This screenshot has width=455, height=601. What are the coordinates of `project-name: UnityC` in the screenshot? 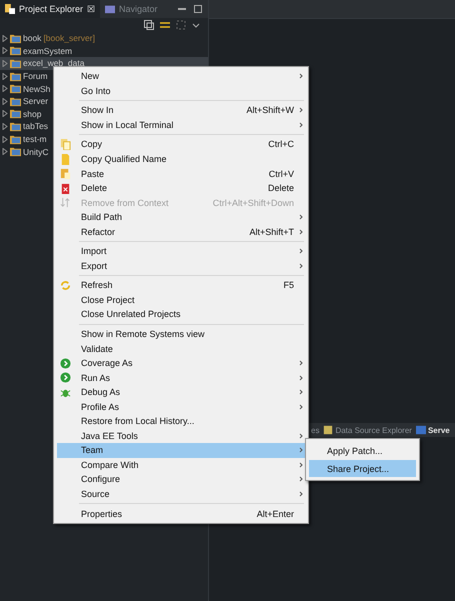 It's located at (36, 151).